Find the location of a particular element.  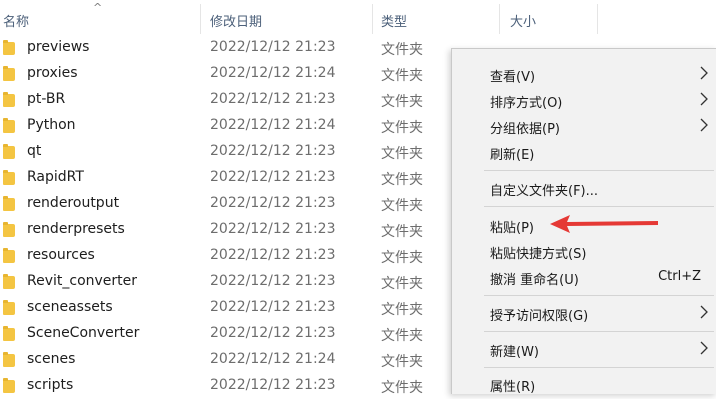

menu-item-label: 撤消 重命名(U) is located at coordinates (534, 280).